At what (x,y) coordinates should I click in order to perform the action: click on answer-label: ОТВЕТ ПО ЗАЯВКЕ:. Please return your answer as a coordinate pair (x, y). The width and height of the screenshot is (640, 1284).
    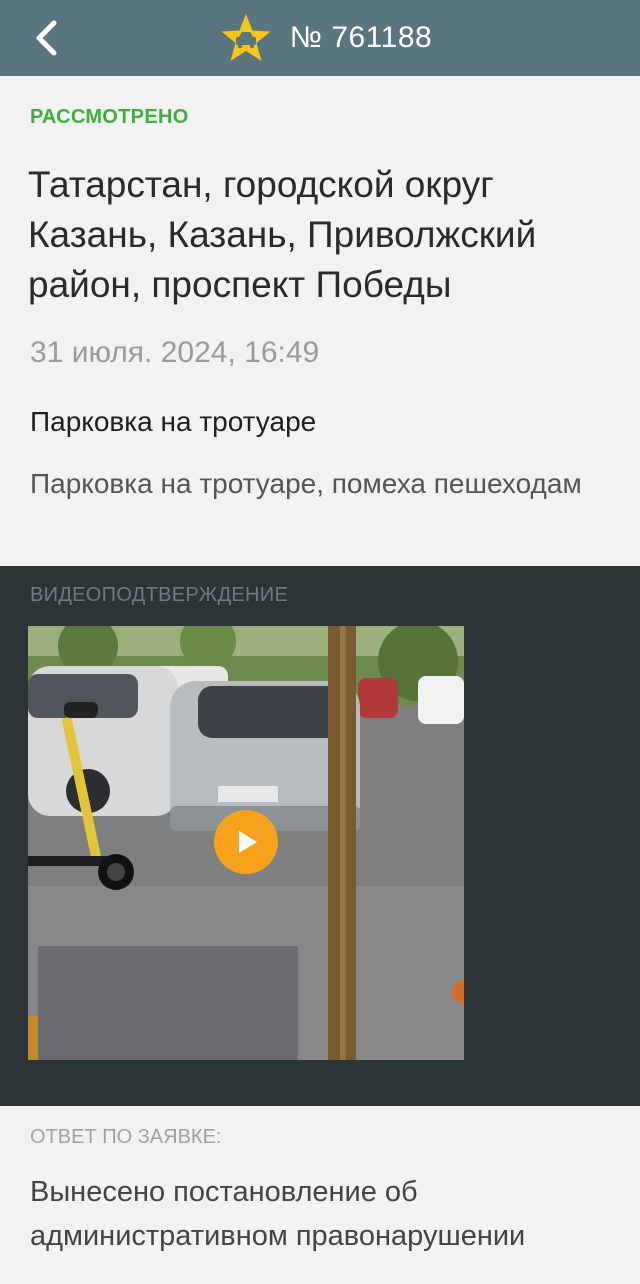
    Looking at the image, I should click on (126, 1137).